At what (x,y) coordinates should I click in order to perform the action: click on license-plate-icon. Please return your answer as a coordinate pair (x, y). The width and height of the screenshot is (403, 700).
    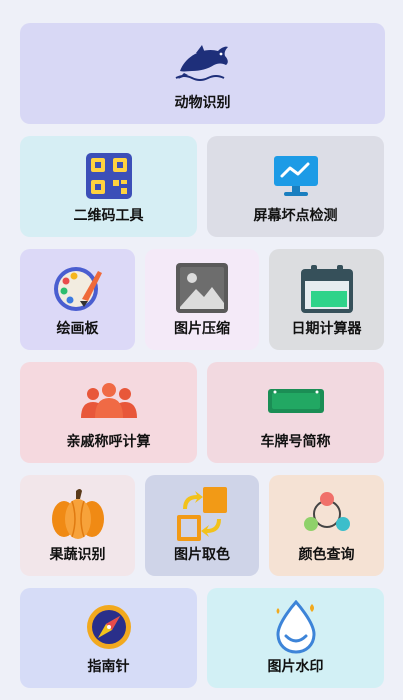
    Looking at the image, I should click on (296, 401).